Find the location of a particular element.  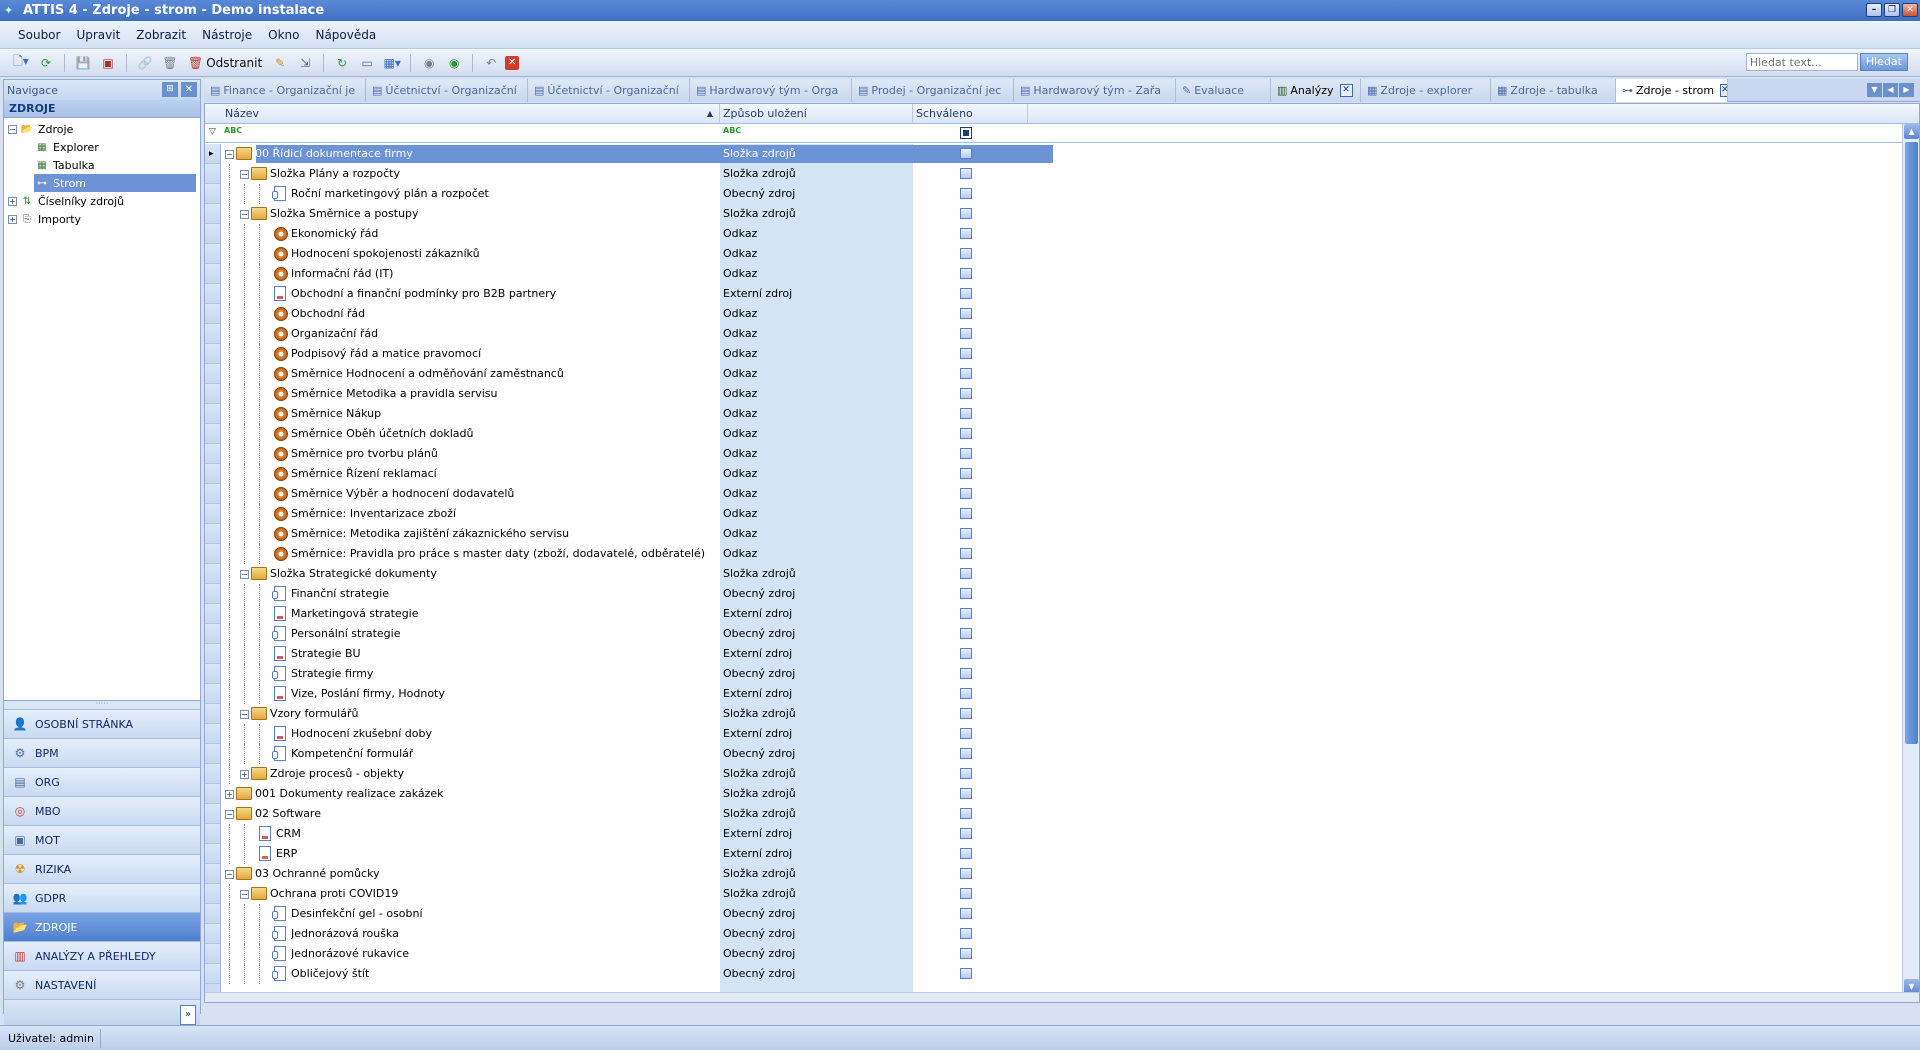

table-row: Podpisový řád a matice pravomocí Odkaz is located at coordinates (1070, 354).